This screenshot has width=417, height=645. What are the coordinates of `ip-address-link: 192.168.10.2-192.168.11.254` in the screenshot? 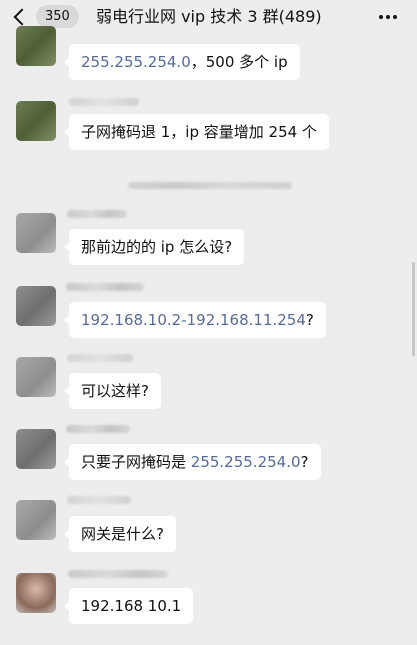 It's located at (193, 320).